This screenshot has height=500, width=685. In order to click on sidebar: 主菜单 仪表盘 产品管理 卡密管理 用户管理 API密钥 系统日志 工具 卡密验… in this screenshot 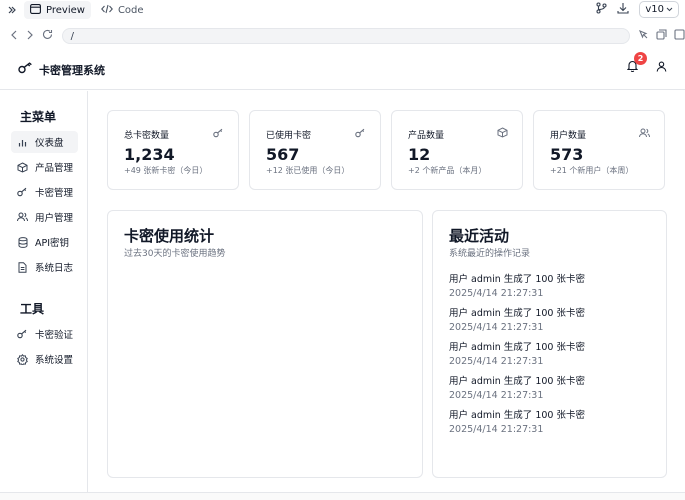, I will do `click(44, 295)`.